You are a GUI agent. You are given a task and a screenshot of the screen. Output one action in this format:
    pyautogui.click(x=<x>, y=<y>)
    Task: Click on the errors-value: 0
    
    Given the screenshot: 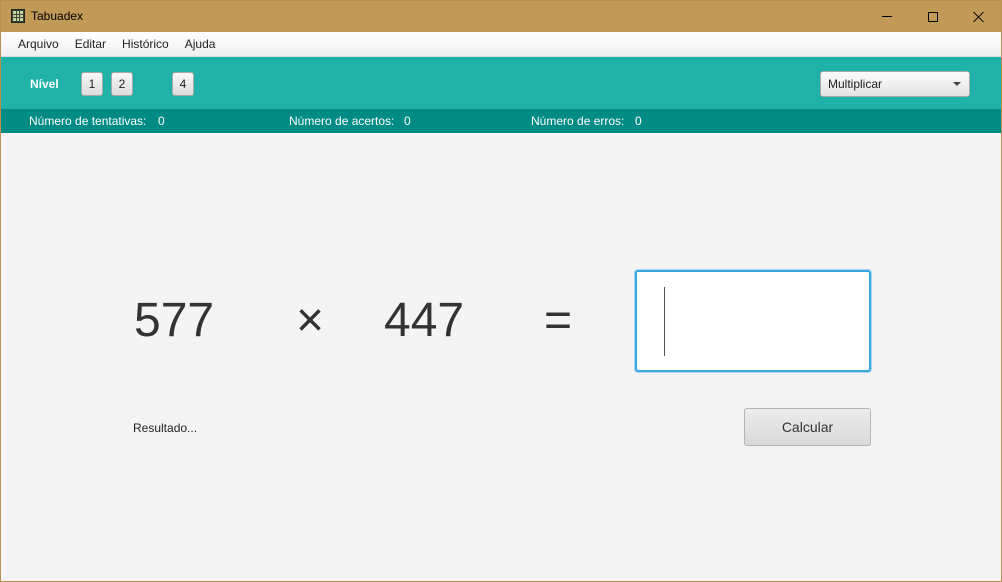 What is the action you would take?
    pyautogui.click(x=638, y=121)
    